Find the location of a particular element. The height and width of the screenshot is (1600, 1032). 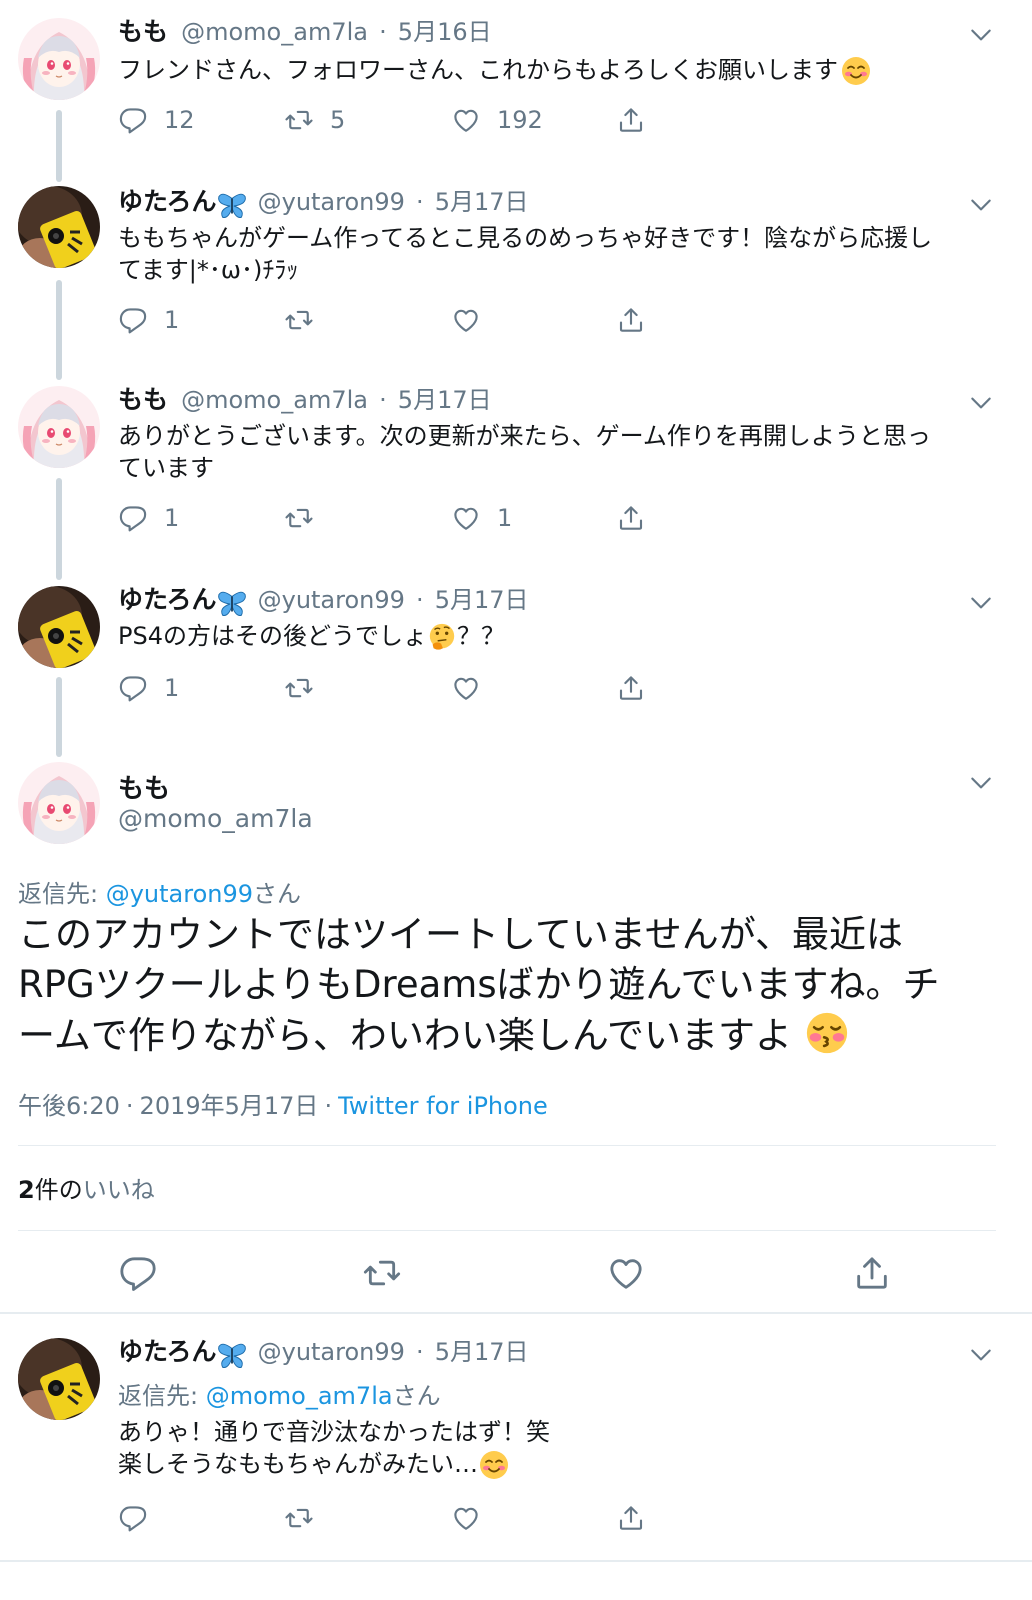

reply-count: 12 is located at coordinates (179, 120).